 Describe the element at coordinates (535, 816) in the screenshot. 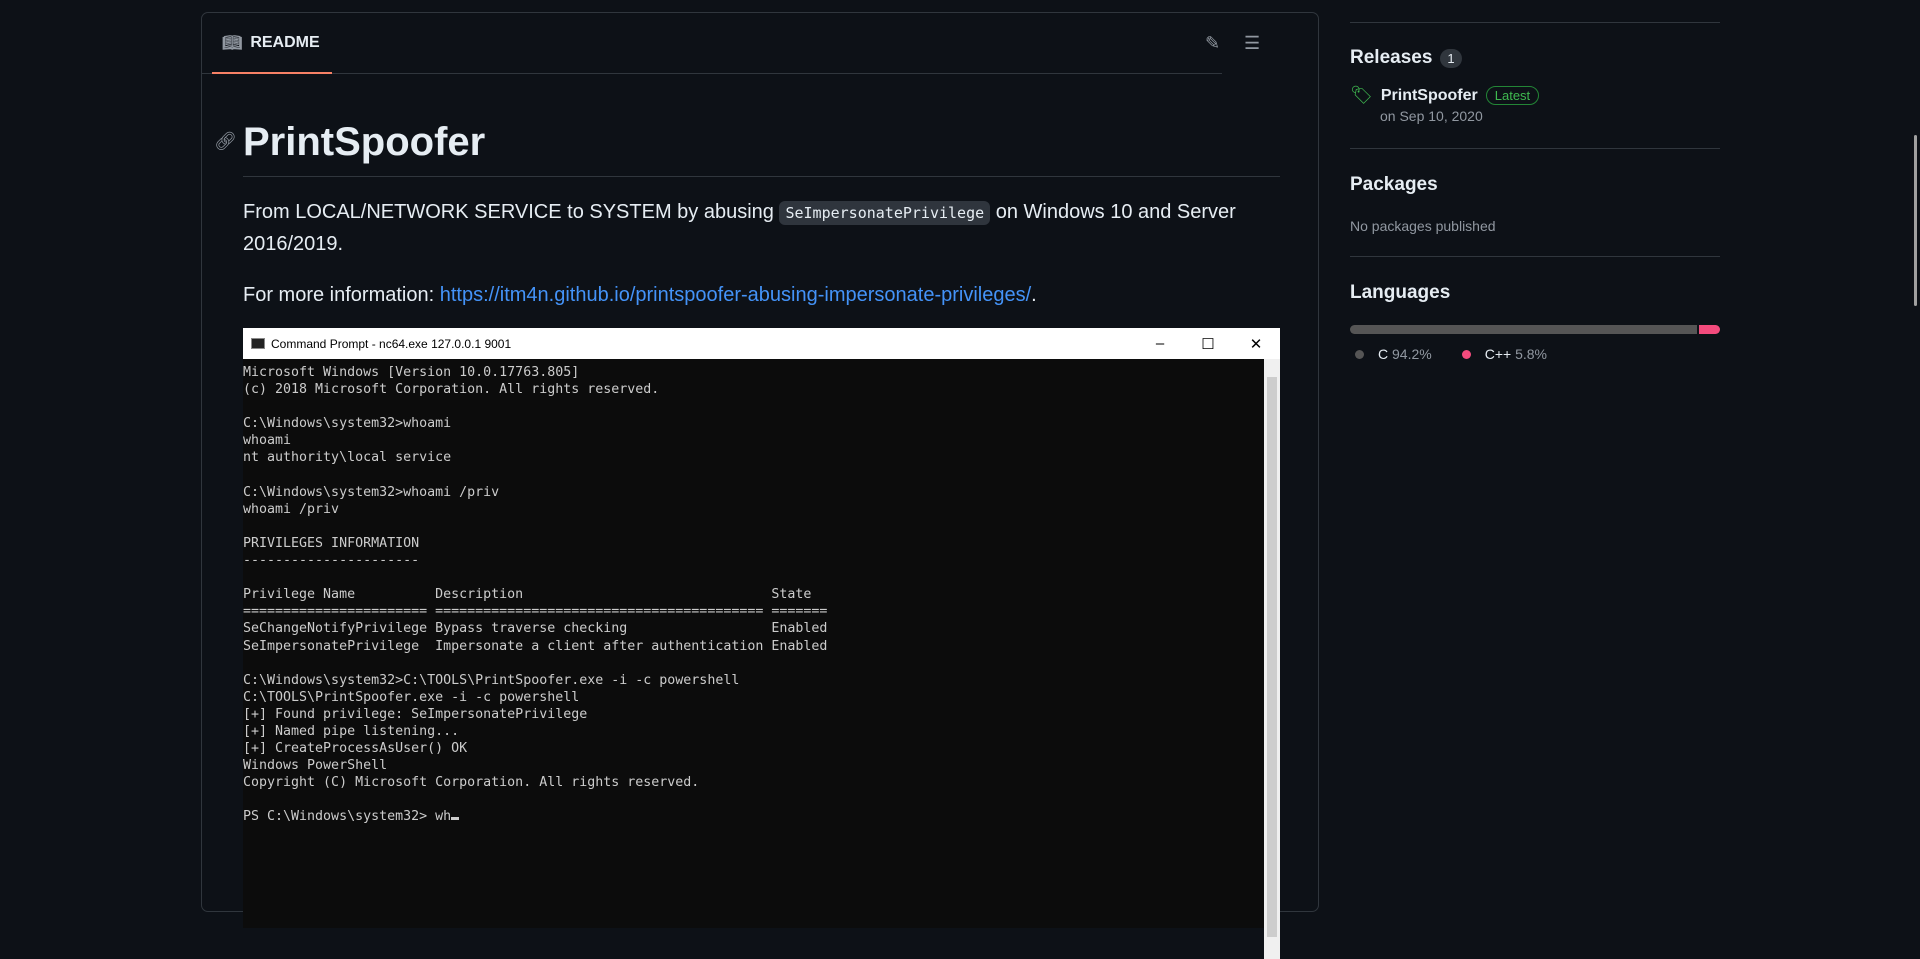

I see `terminal-prompt: PS C:\Windows\system32> wh` at that location.